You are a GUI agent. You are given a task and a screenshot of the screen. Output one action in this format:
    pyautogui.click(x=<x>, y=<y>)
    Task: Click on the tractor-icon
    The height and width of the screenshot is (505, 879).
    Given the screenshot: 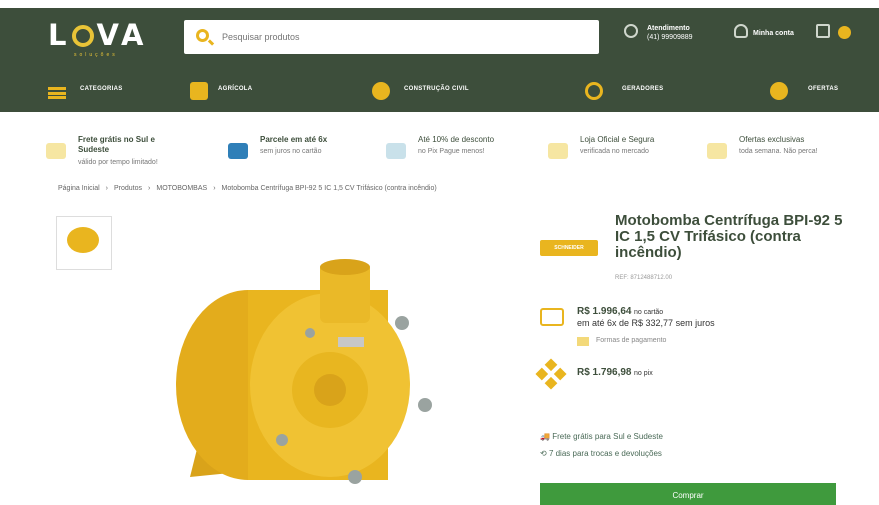 What is the action you would take?
    pyautogui.click(x=199, y=91)
    